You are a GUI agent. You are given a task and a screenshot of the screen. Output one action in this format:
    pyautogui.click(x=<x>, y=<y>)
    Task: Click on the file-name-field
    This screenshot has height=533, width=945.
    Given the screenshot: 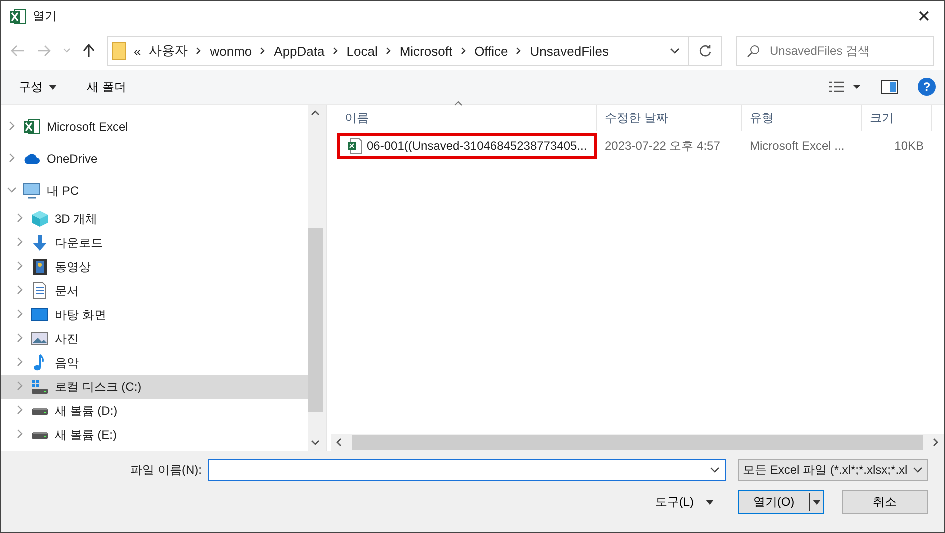 What is the action you would take?
    pyautogui.click(x=467, y=470)
    